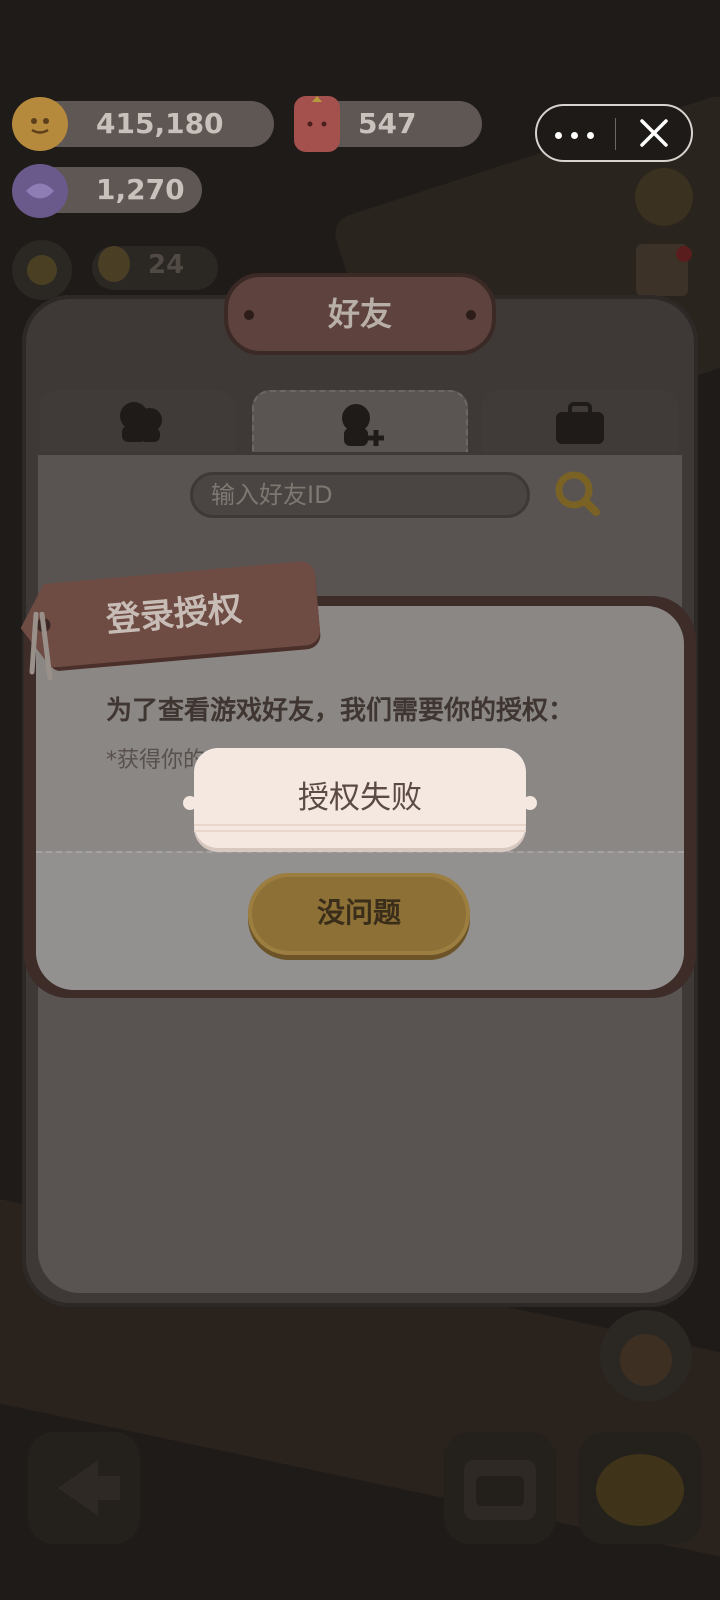 Image resolution: width=720 pixels, height=1600 pixels. Describe the element at coordinates (40, 124) in the screenshot. I see `cookie-coin-icon` at that location.